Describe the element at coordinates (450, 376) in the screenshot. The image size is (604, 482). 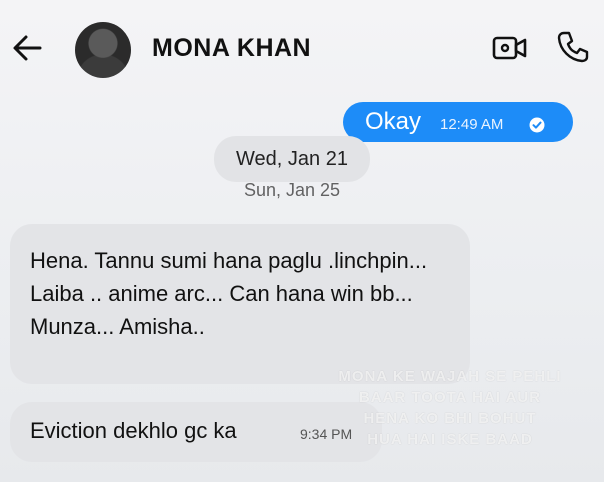
I see `overlay-line: MONA KE WAJAH SE PEHLI` at that location.